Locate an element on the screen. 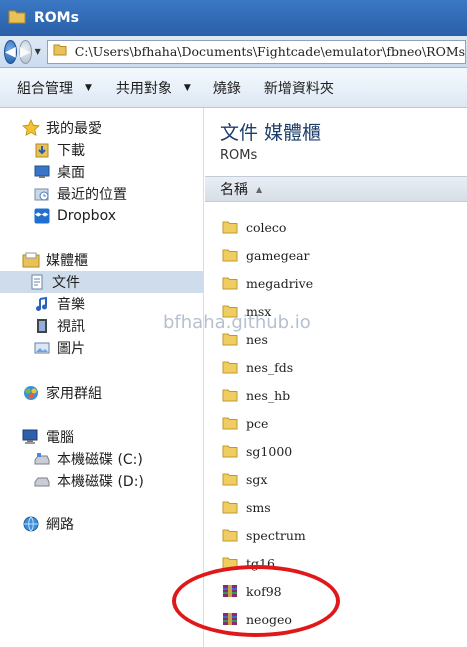  file-list-item: nes_hb is located at coordinates (256, 395).